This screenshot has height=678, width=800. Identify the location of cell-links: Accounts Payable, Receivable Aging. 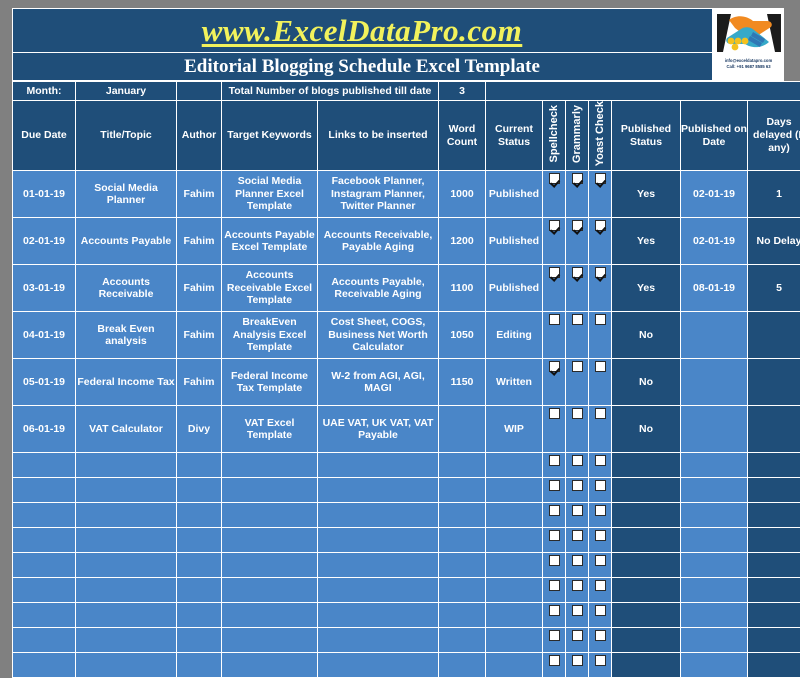
(378, 288).